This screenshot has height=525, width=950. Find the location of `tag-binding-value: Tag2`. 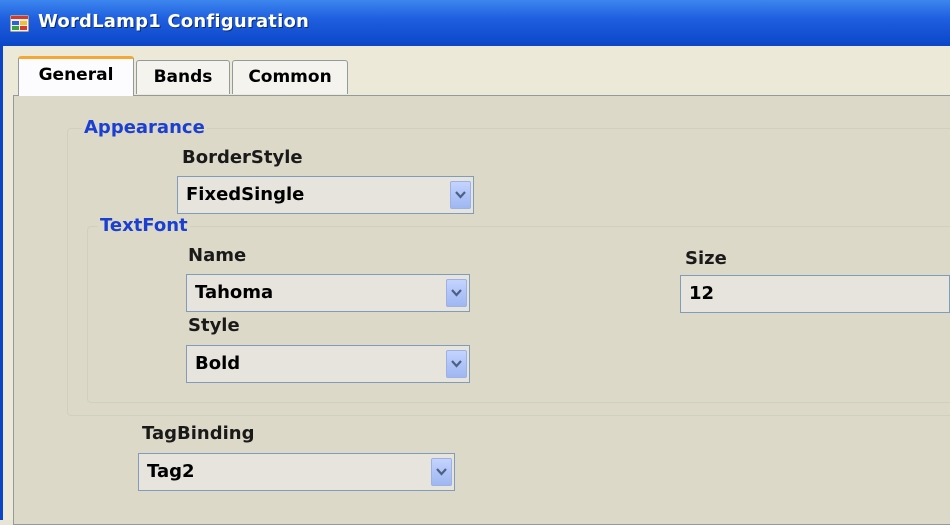

tag-binding-value: Tag2 is located at coordinates (171, 471).